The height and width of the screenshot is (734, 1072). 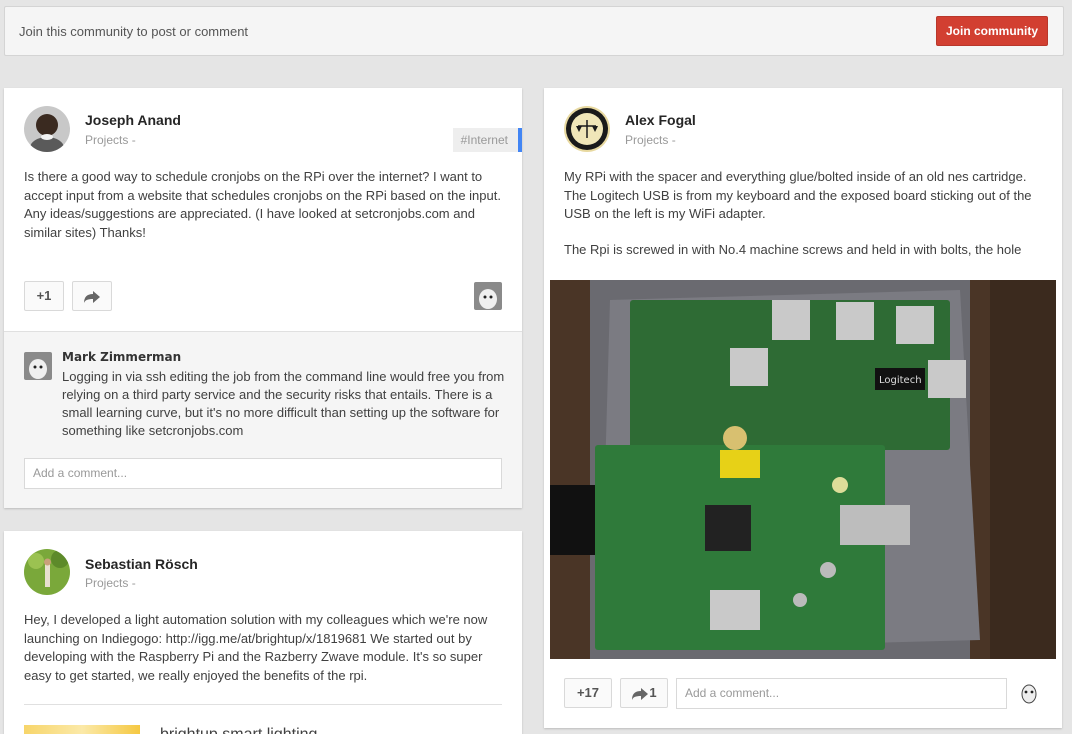 What do you see at coordinates (121, 357) in the screenshot?
I see `comment-author: Mark Zimmerman` at bounding box center [121, 357].